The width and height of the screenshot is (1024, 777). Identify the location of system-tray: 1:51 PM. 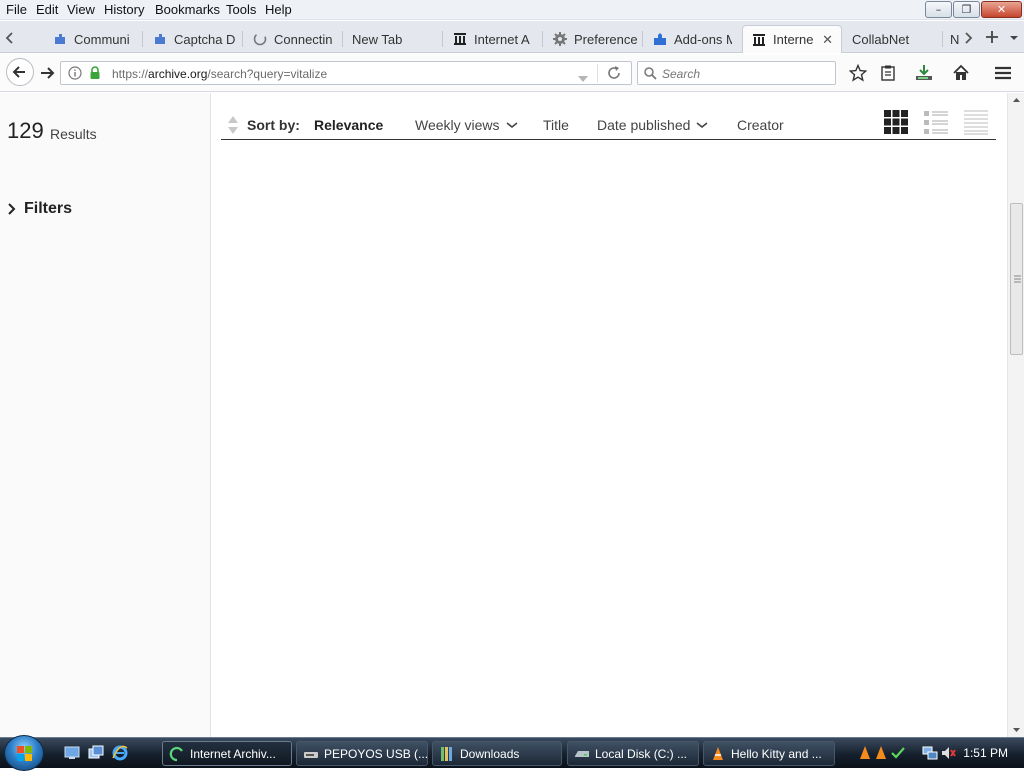
(938, 753).